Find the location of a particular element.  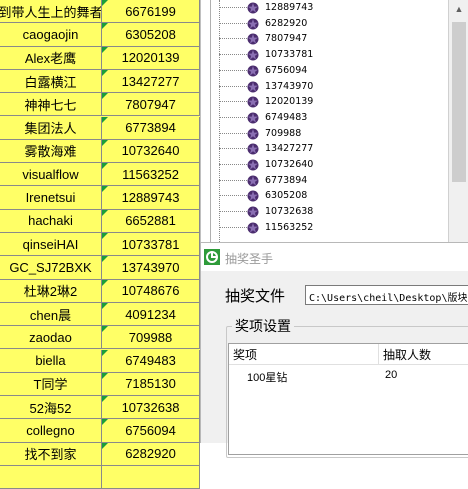

number-cell: 4091234 is located at coordinates (151, 314).